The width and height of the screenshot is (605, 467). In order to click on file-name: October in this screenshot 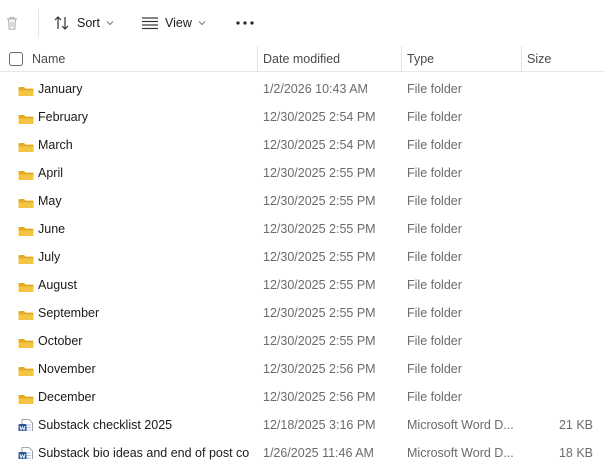, I will do `click(60, 341)`.